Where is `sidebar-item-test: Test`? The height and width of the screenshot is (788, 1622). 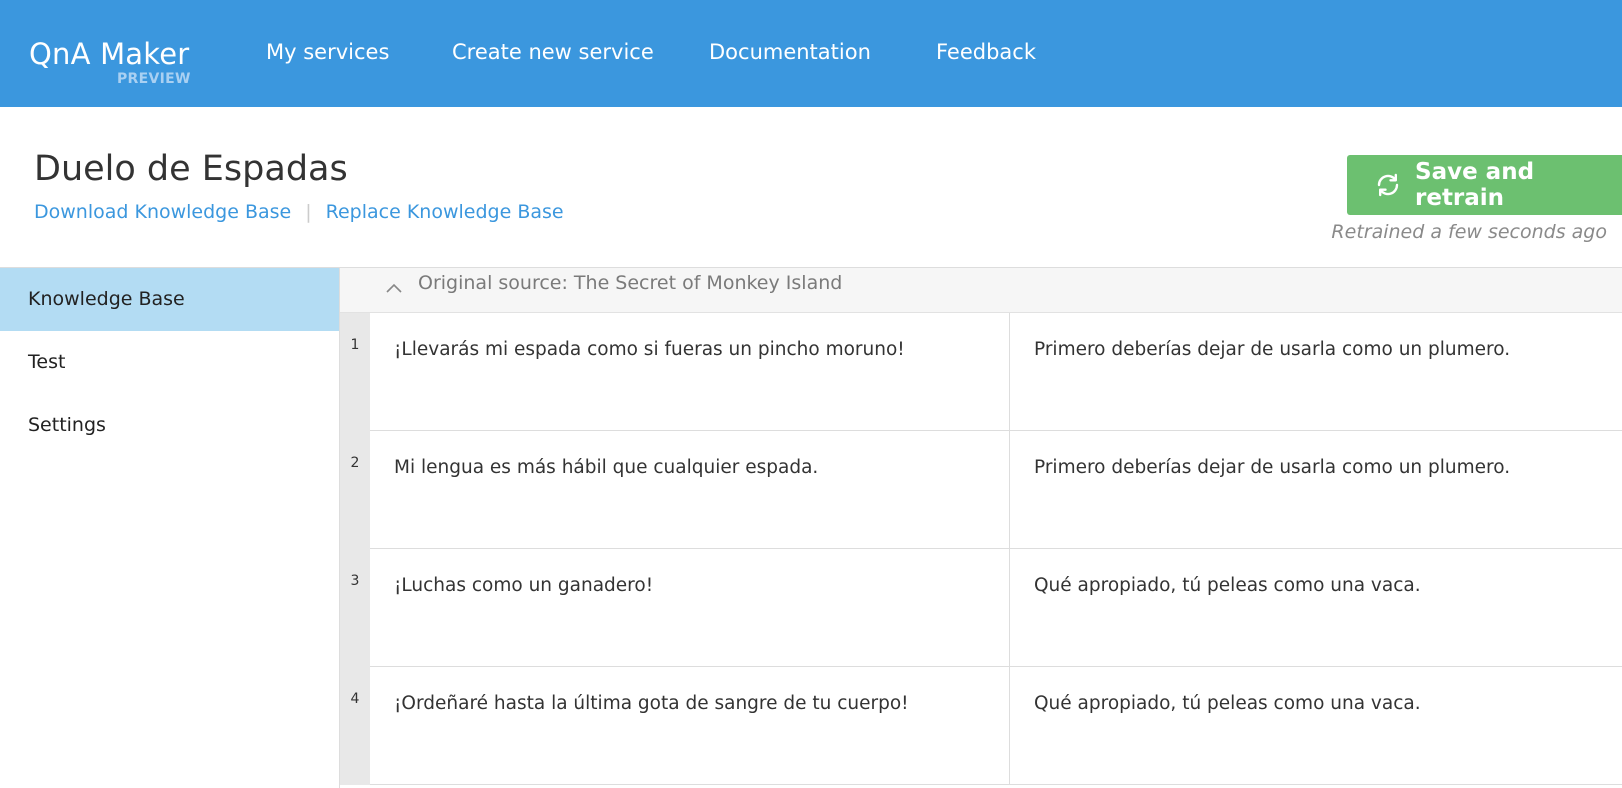 sidebar-item-test: Test is located at coordinates (169, 362).